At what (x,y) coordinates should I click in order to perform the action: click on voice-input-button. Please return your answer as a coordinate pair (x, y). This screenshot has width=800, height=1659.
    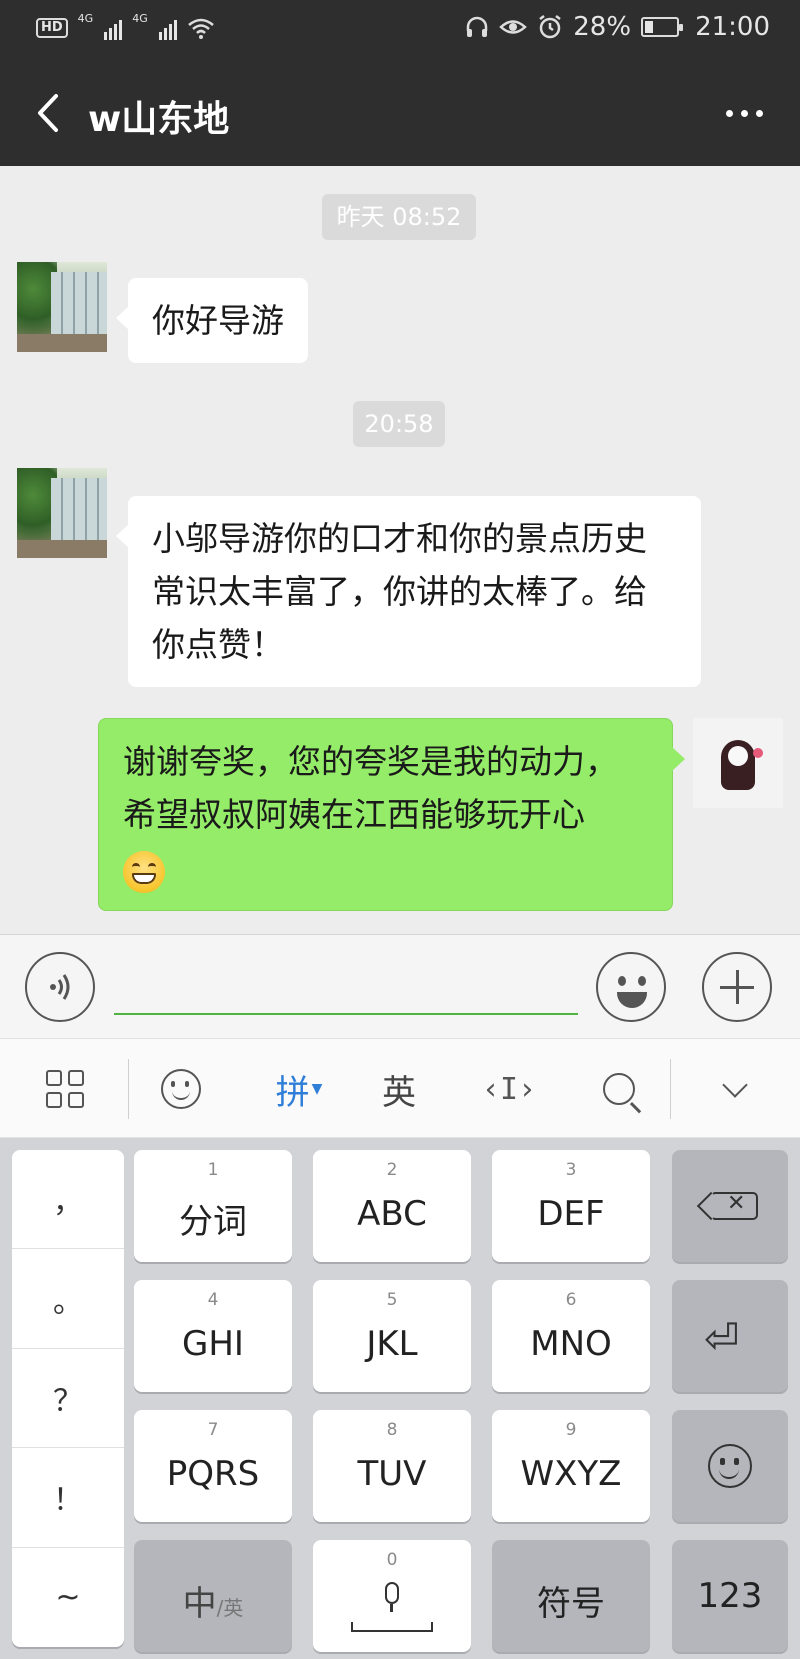
    Looking at the image, I should click on (60, 987).